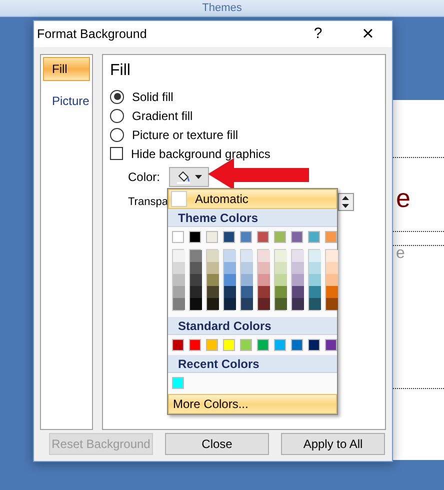 This screenshot has width=444, height=490. I want to click on caret-icon, so click(198, 177).